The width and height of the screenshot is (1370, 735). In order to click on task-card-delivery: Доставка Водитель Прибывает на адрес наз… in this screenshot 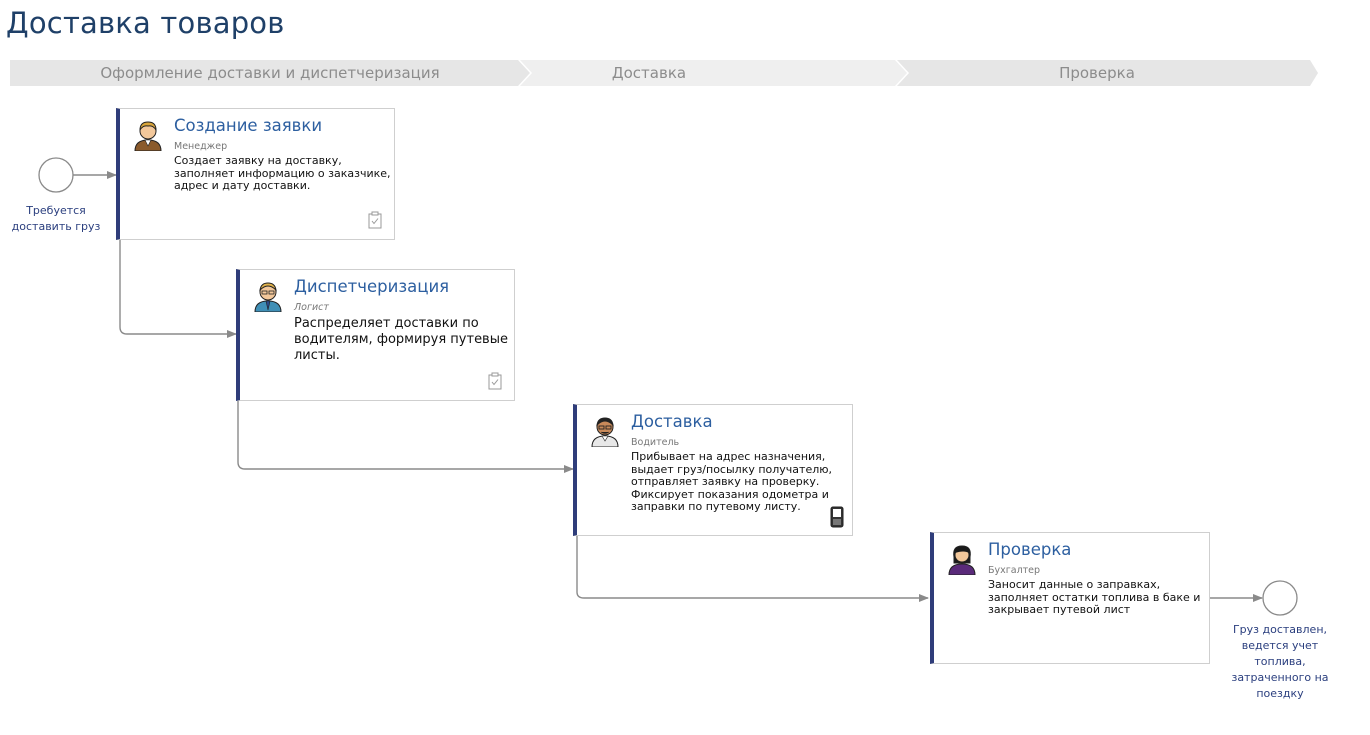, I will do `click(713, 470)`.